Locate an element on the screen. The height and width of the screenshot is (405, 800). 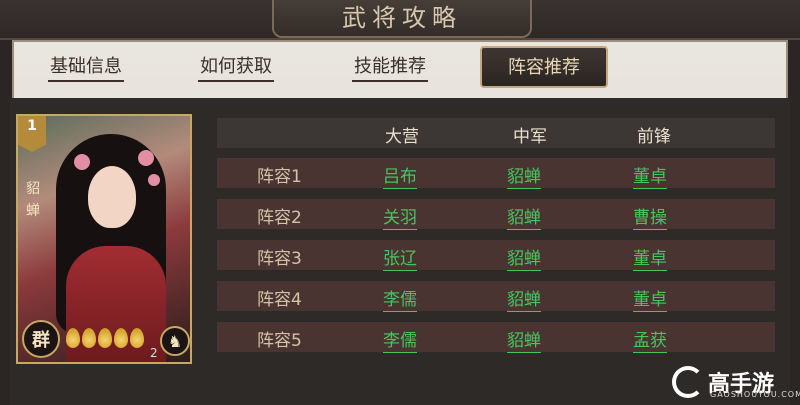
lineup-name: 阵容1 is located at coordinates (279, 177).